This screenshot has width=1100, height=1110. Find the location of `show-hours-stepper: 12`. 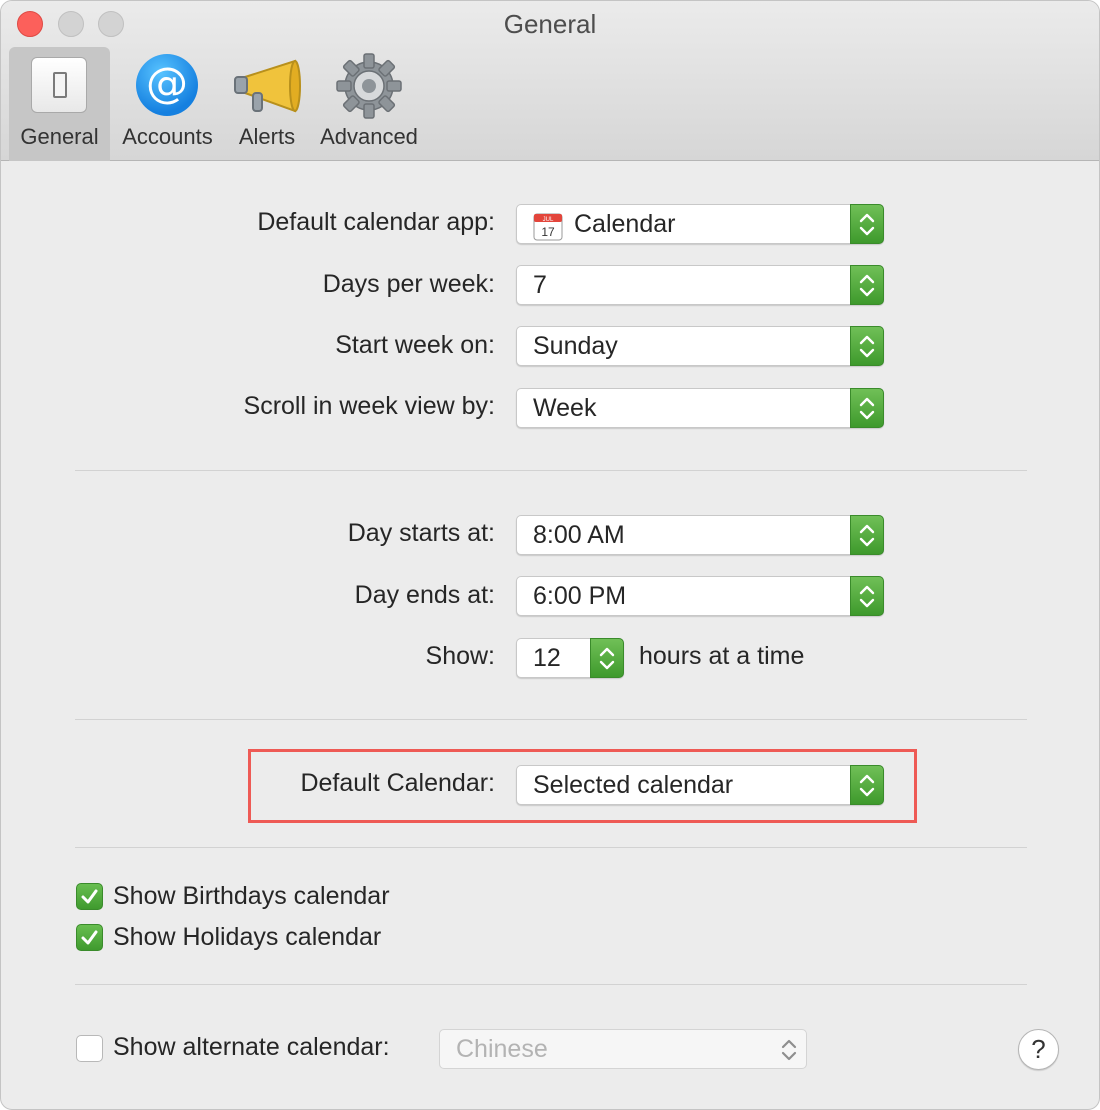

show-hours-stepper: 12 is located at coordinates (570, 658).